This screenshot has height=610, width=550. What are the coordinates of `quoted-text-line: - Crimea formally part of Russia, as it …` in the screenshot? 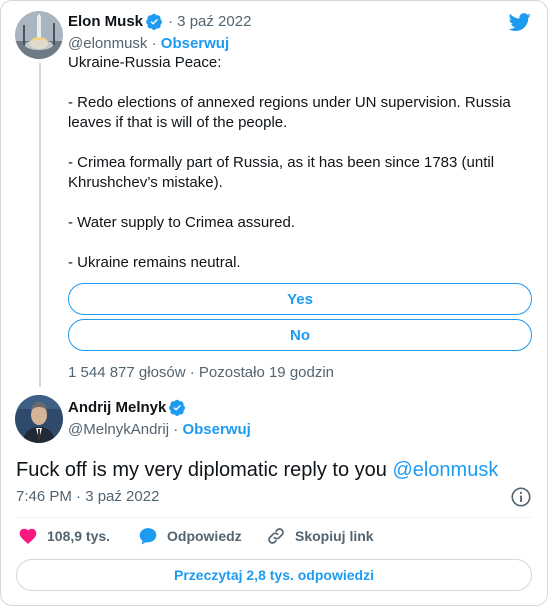 It's located at (281, 172).